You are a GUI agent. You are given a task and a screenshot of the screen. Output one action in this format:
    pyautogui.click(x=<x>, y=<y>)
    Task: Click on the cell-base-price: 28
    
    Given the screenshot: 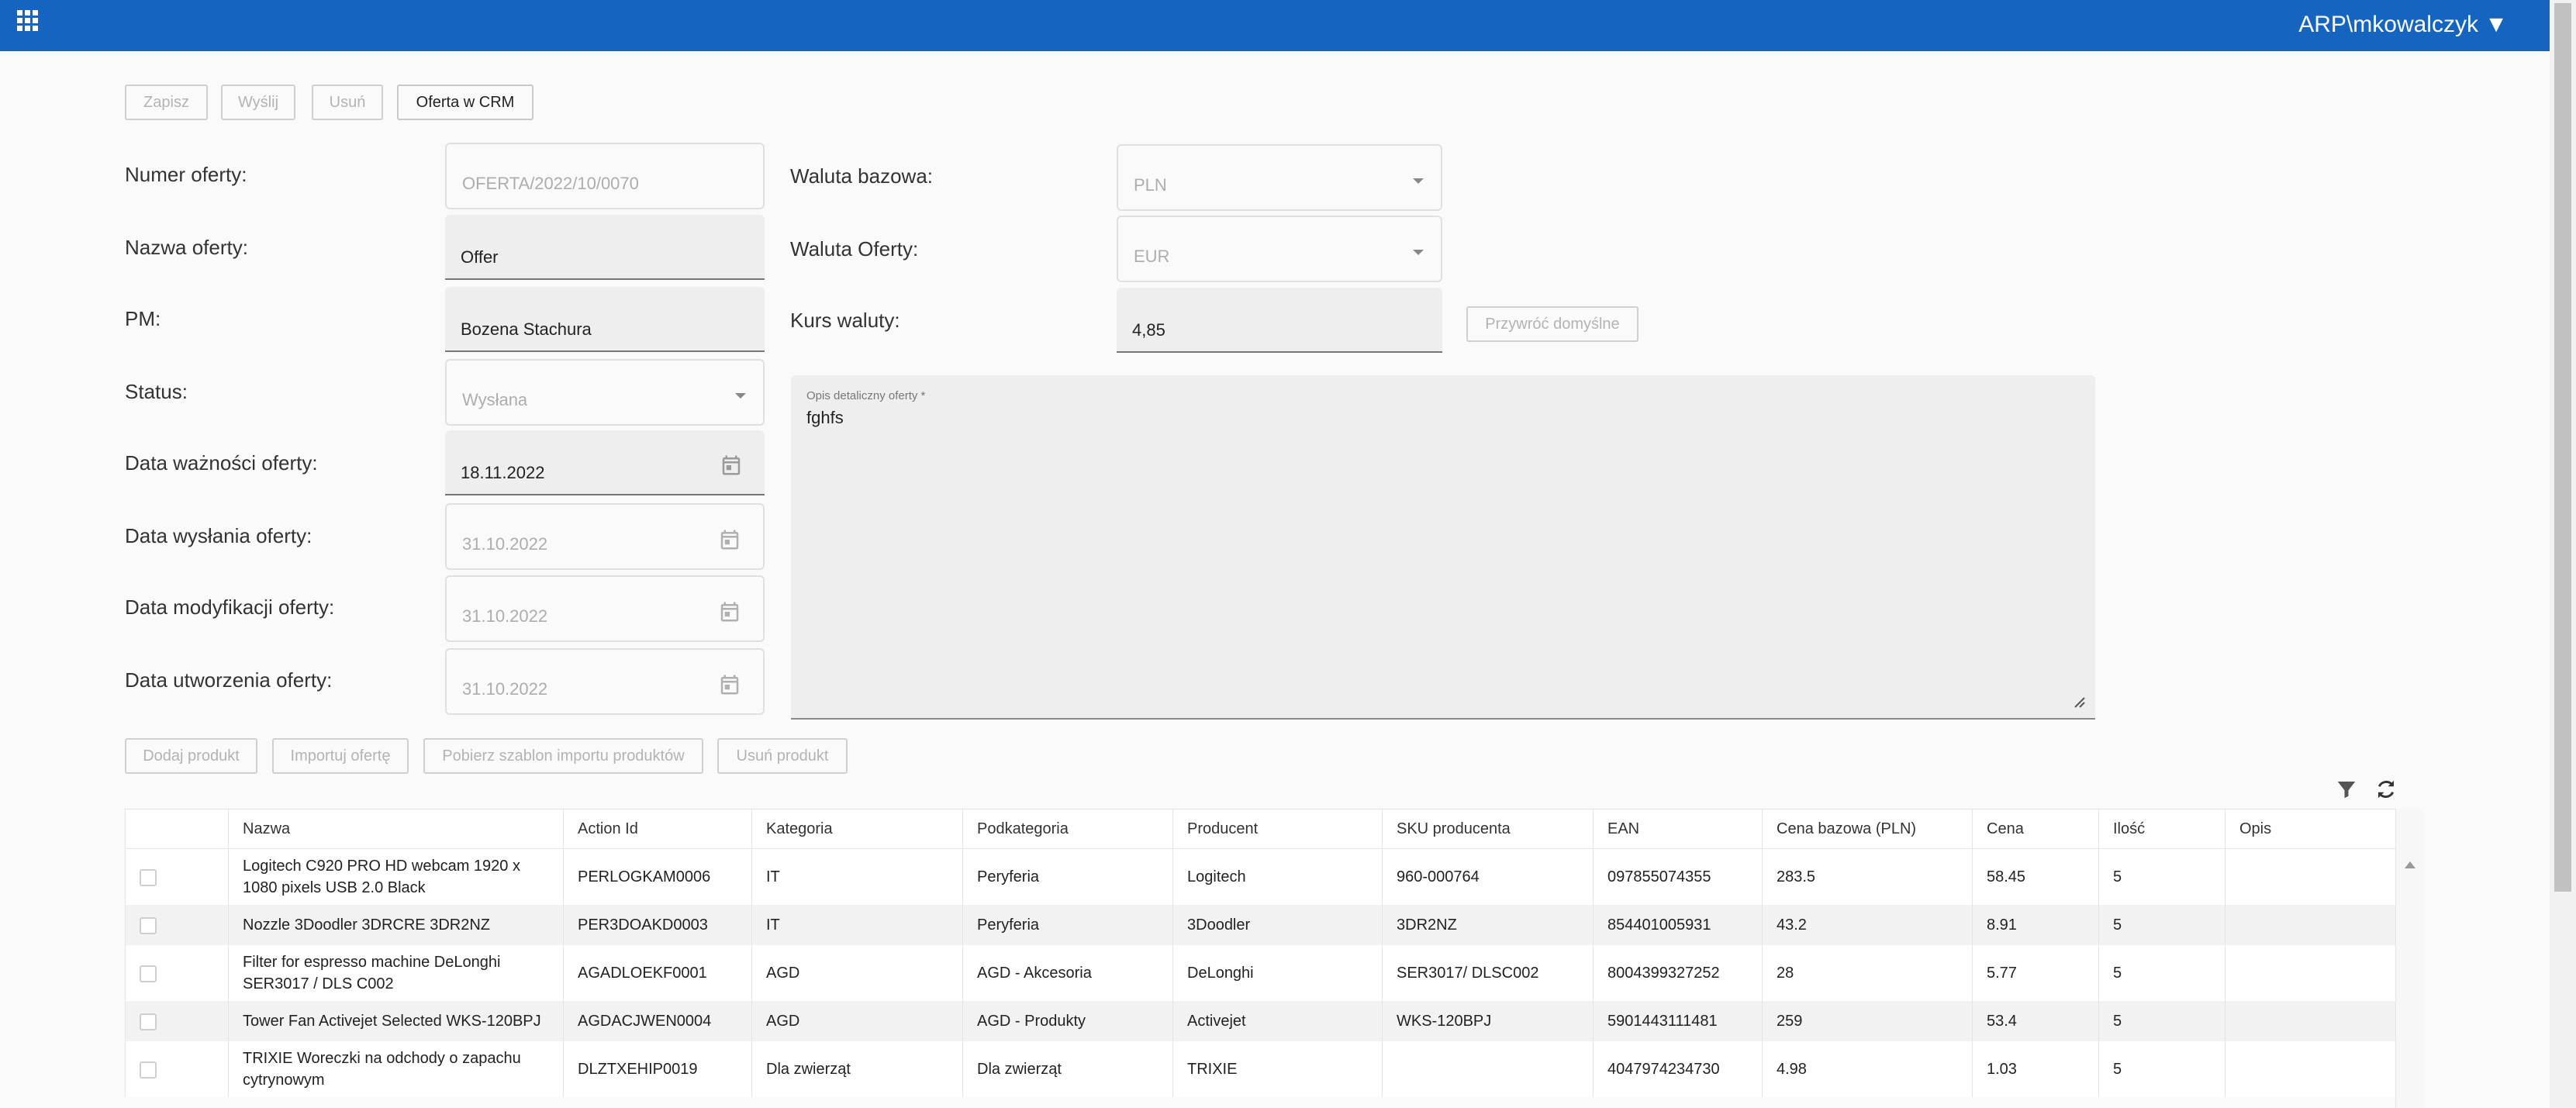 What is the action you would take?
    pyautogui.click(x=1867, y=973)
    